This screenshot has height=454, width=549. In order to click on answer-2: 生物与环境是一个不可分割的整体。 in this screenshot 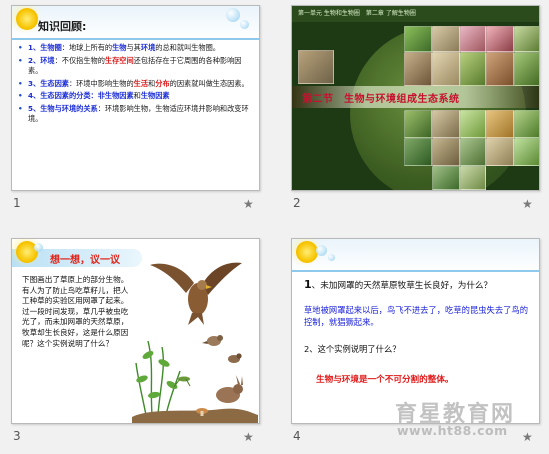, I will do `click(385, 380)`.